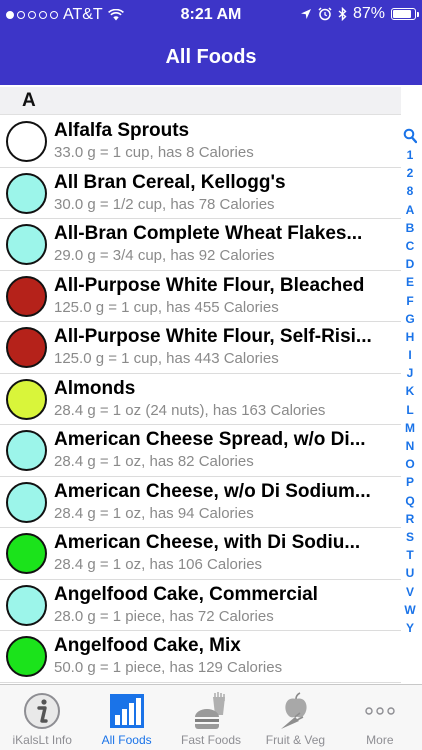 The width and height of the screenshot is (422, 750). Describe the element at coordinates (186, 594) in the screenshot. I see `food-name: Angelfood Cake, Commercial` at that location.